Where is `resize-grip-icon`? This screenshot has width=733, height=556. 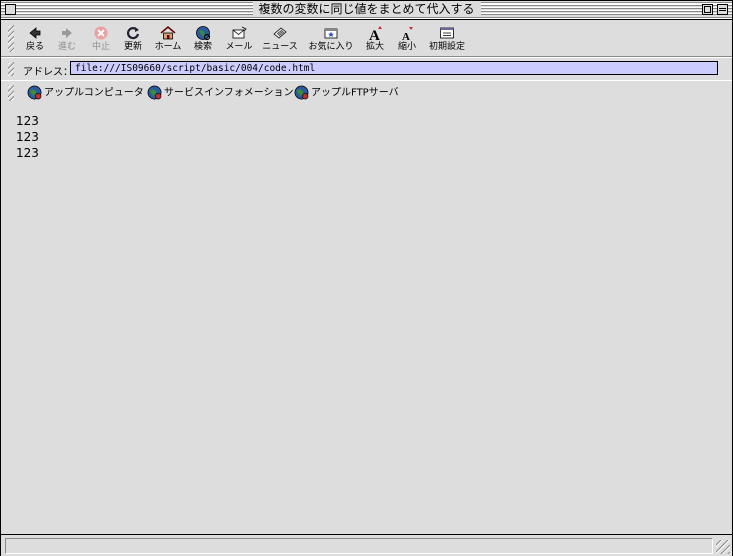
resize-grip-icon is located at coordinates (723, 547).